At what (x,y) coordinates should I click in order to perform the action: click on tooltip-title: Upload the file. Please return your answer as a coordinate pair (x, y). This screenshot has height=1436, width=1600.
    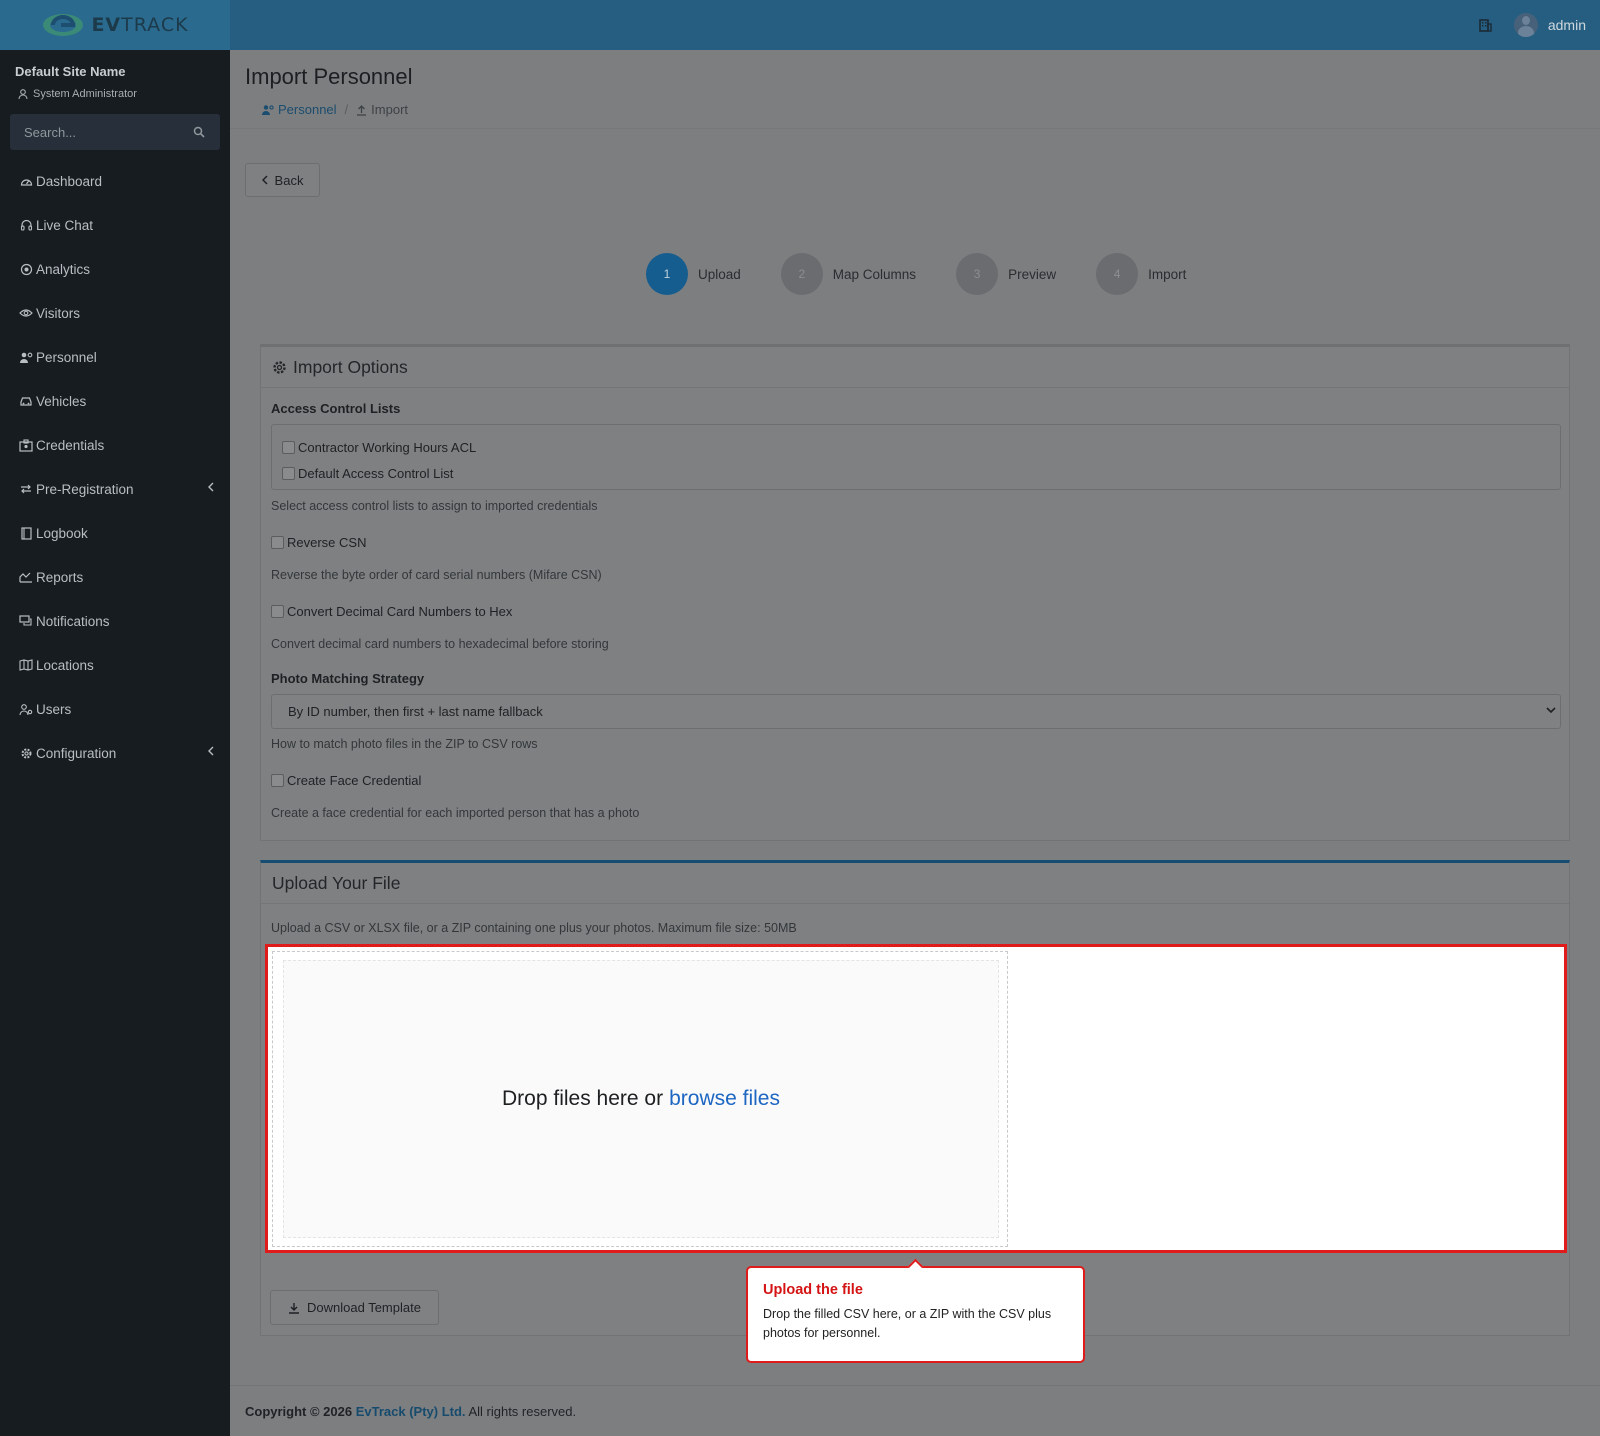
    Looking at the image, I should click on (813, 1290).